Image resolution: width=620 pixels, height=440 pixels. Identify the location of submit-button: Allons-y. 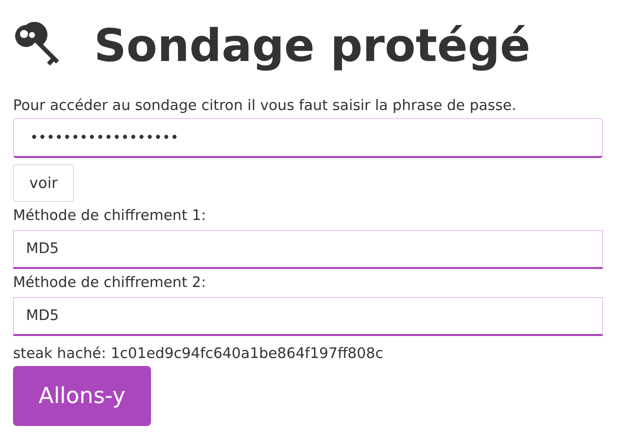
(82, 396).